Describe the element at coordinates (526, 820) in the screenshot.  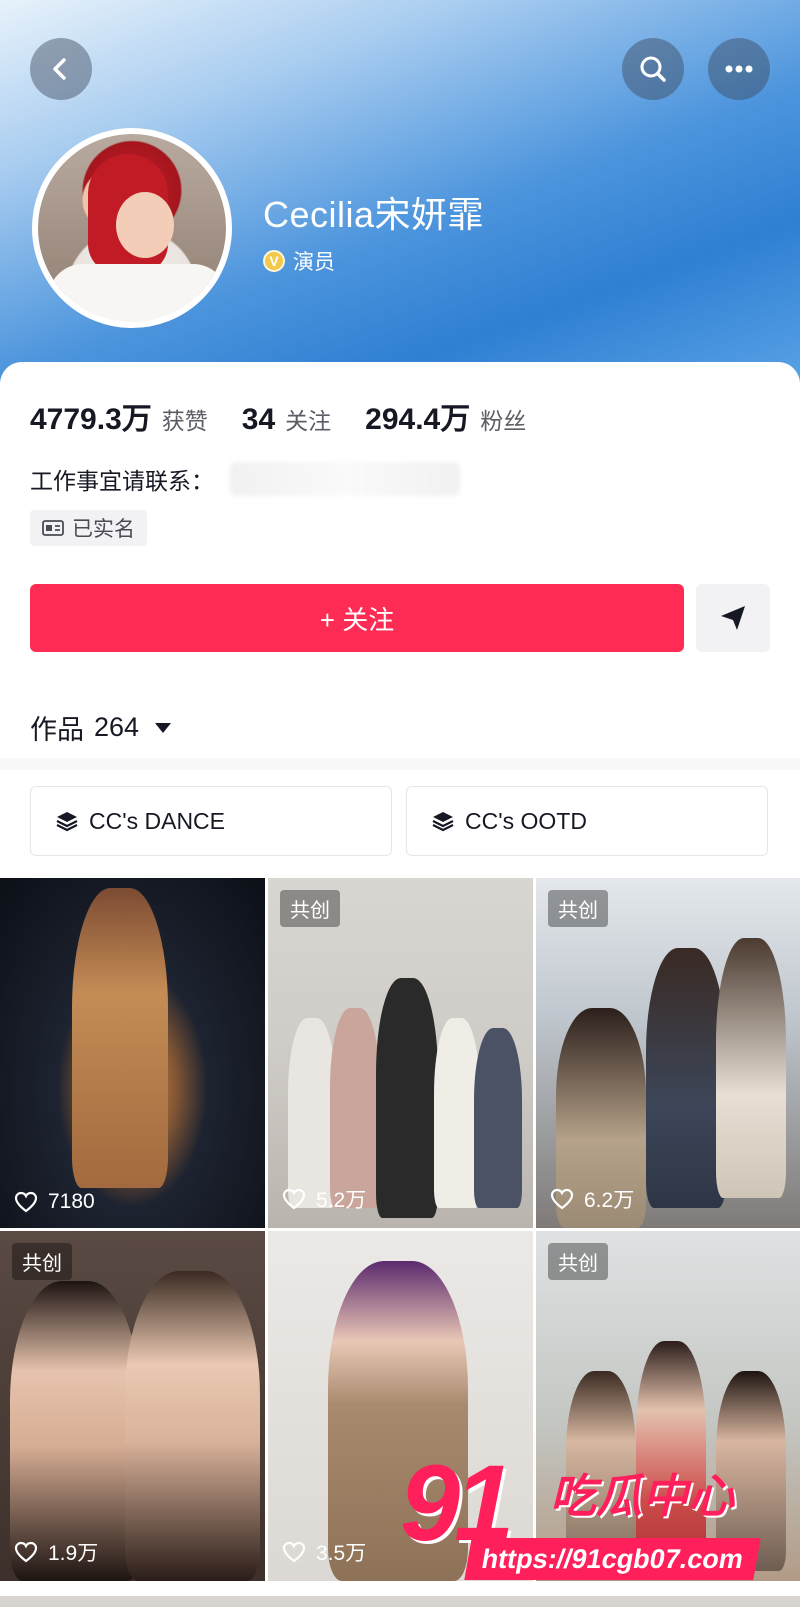
I see `collection-label: CC's OOTD` at that location.